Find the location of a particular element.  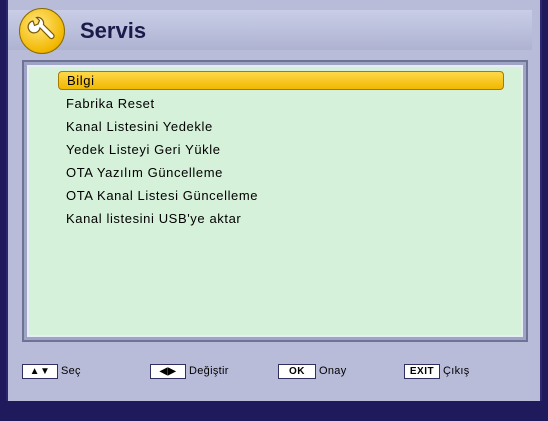

menu-item-kanal-listesini-yedekle: Kanal Listesini Yedekle is located at coordinates (281, 126).